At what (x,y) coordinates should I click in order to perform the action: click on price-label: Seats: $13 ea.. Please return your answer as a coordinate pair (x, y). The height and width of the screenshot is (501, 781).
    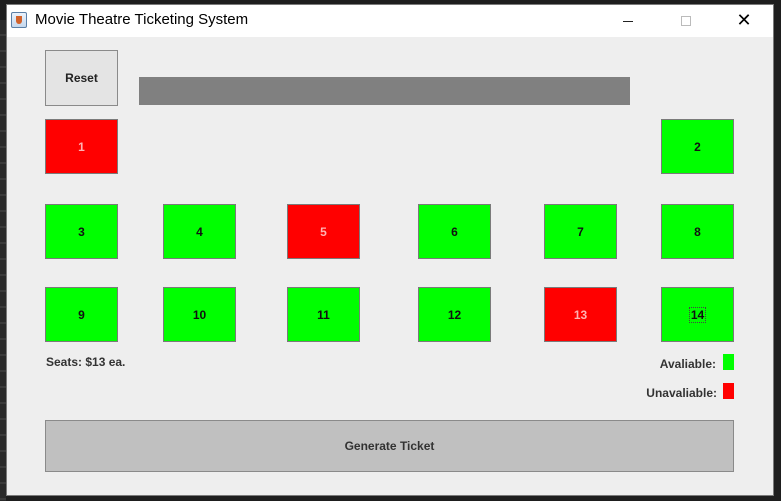
    Looking at the image, I should click on (86, 362).